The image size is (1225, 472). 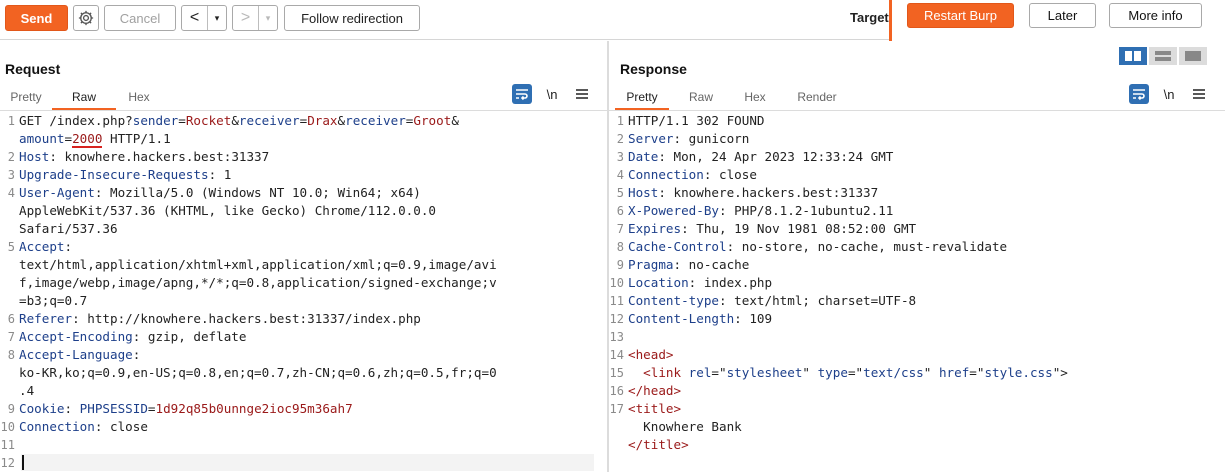 What do you see at coordinates (1133, 56) in the screenshot?
I see `split-horizontal-icon` at bounding box center [1133, 56].